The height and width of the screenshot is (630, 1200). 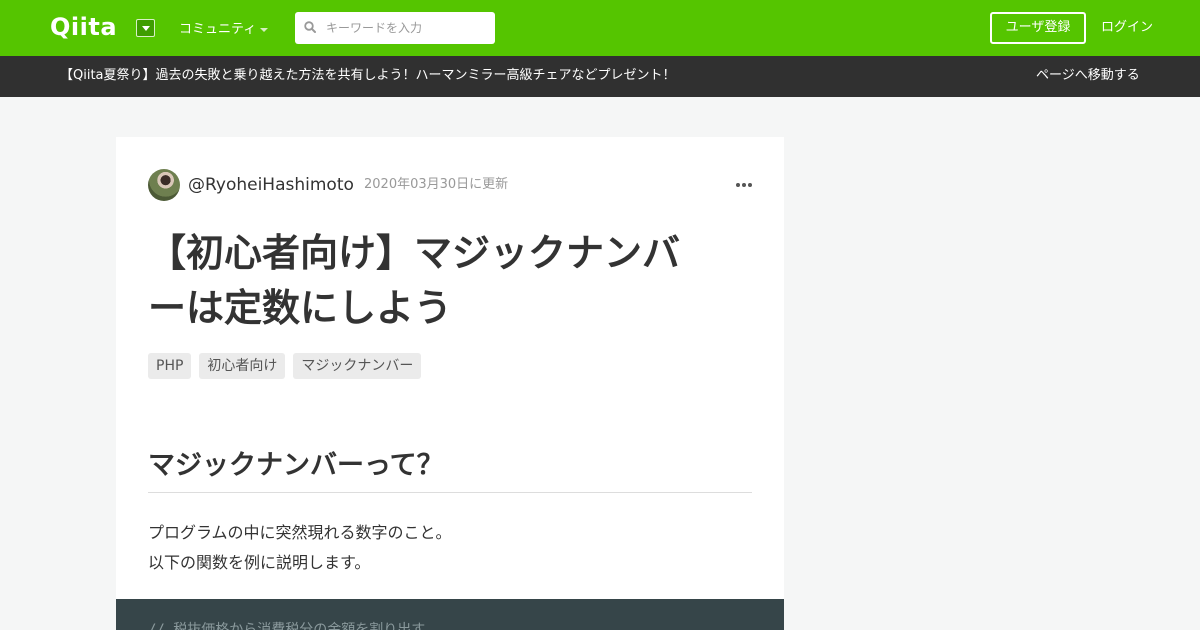 What do you see at coordinates (1038, 28) in the screenshot?
I see `signup-button: ユーザ登録` at bounding box center [1038, 28].